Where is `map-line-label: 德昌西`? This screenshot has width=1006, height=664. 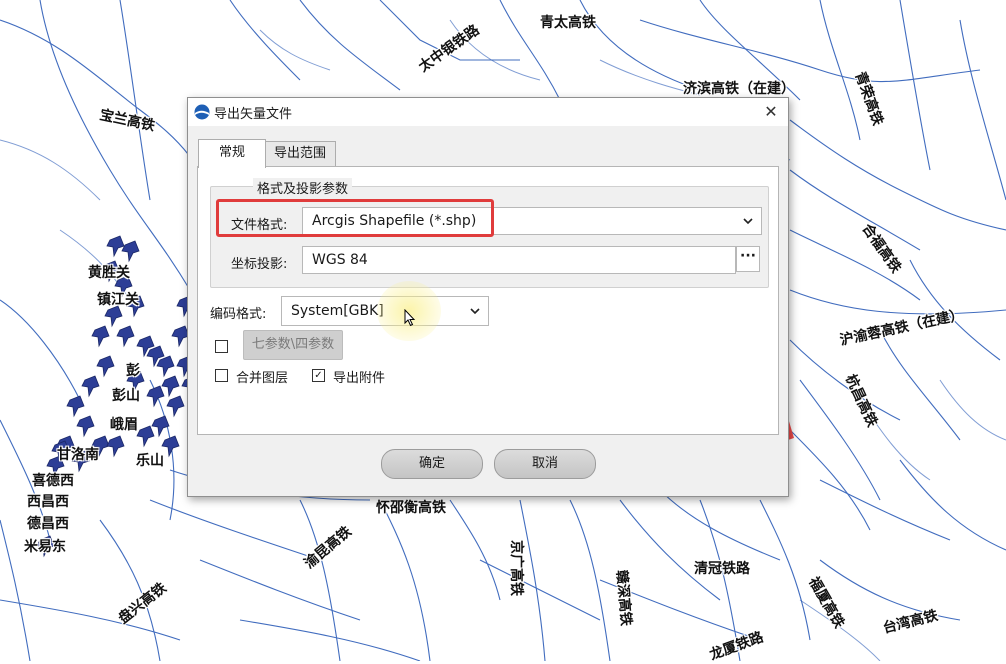 map-line-label: 德昌西 is located at coordinates (48, 524).